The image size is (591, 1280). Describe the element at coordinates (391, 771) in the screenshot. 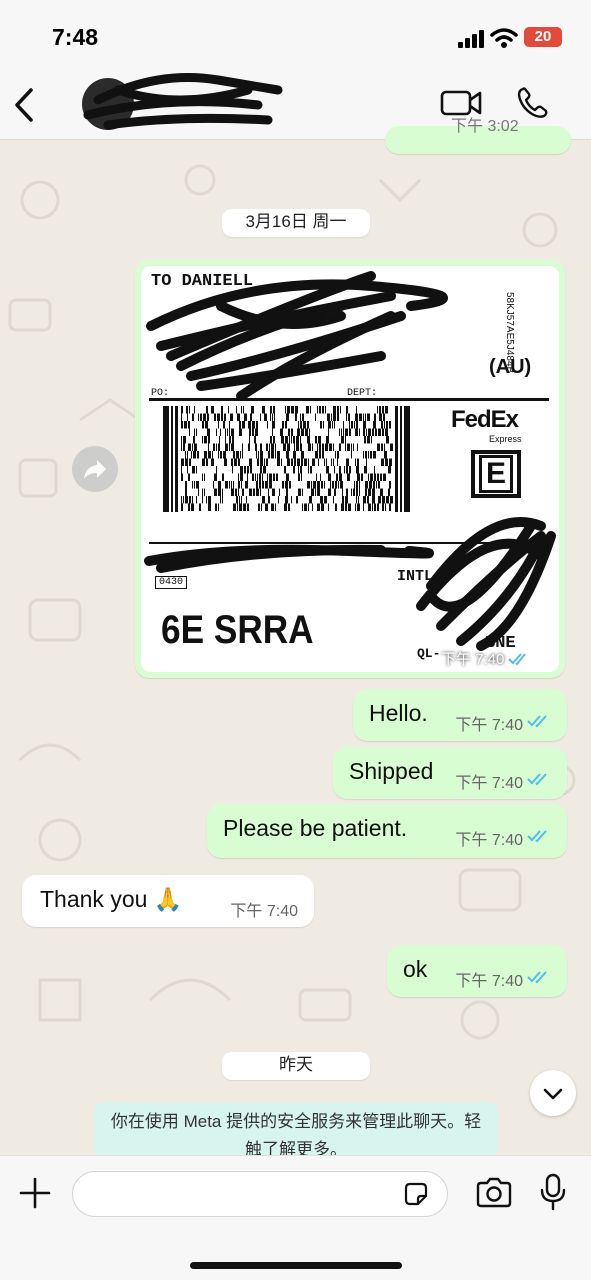

I see `message-text: Shipped` at that location.